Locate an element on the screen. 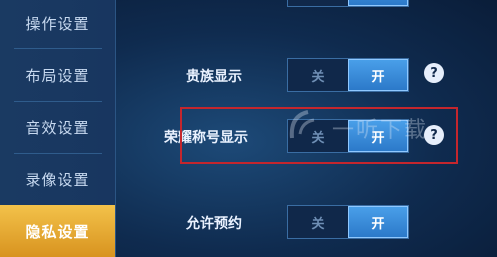  sidebar-item-recording: 录像设置 is located at coordinates (57, 179).